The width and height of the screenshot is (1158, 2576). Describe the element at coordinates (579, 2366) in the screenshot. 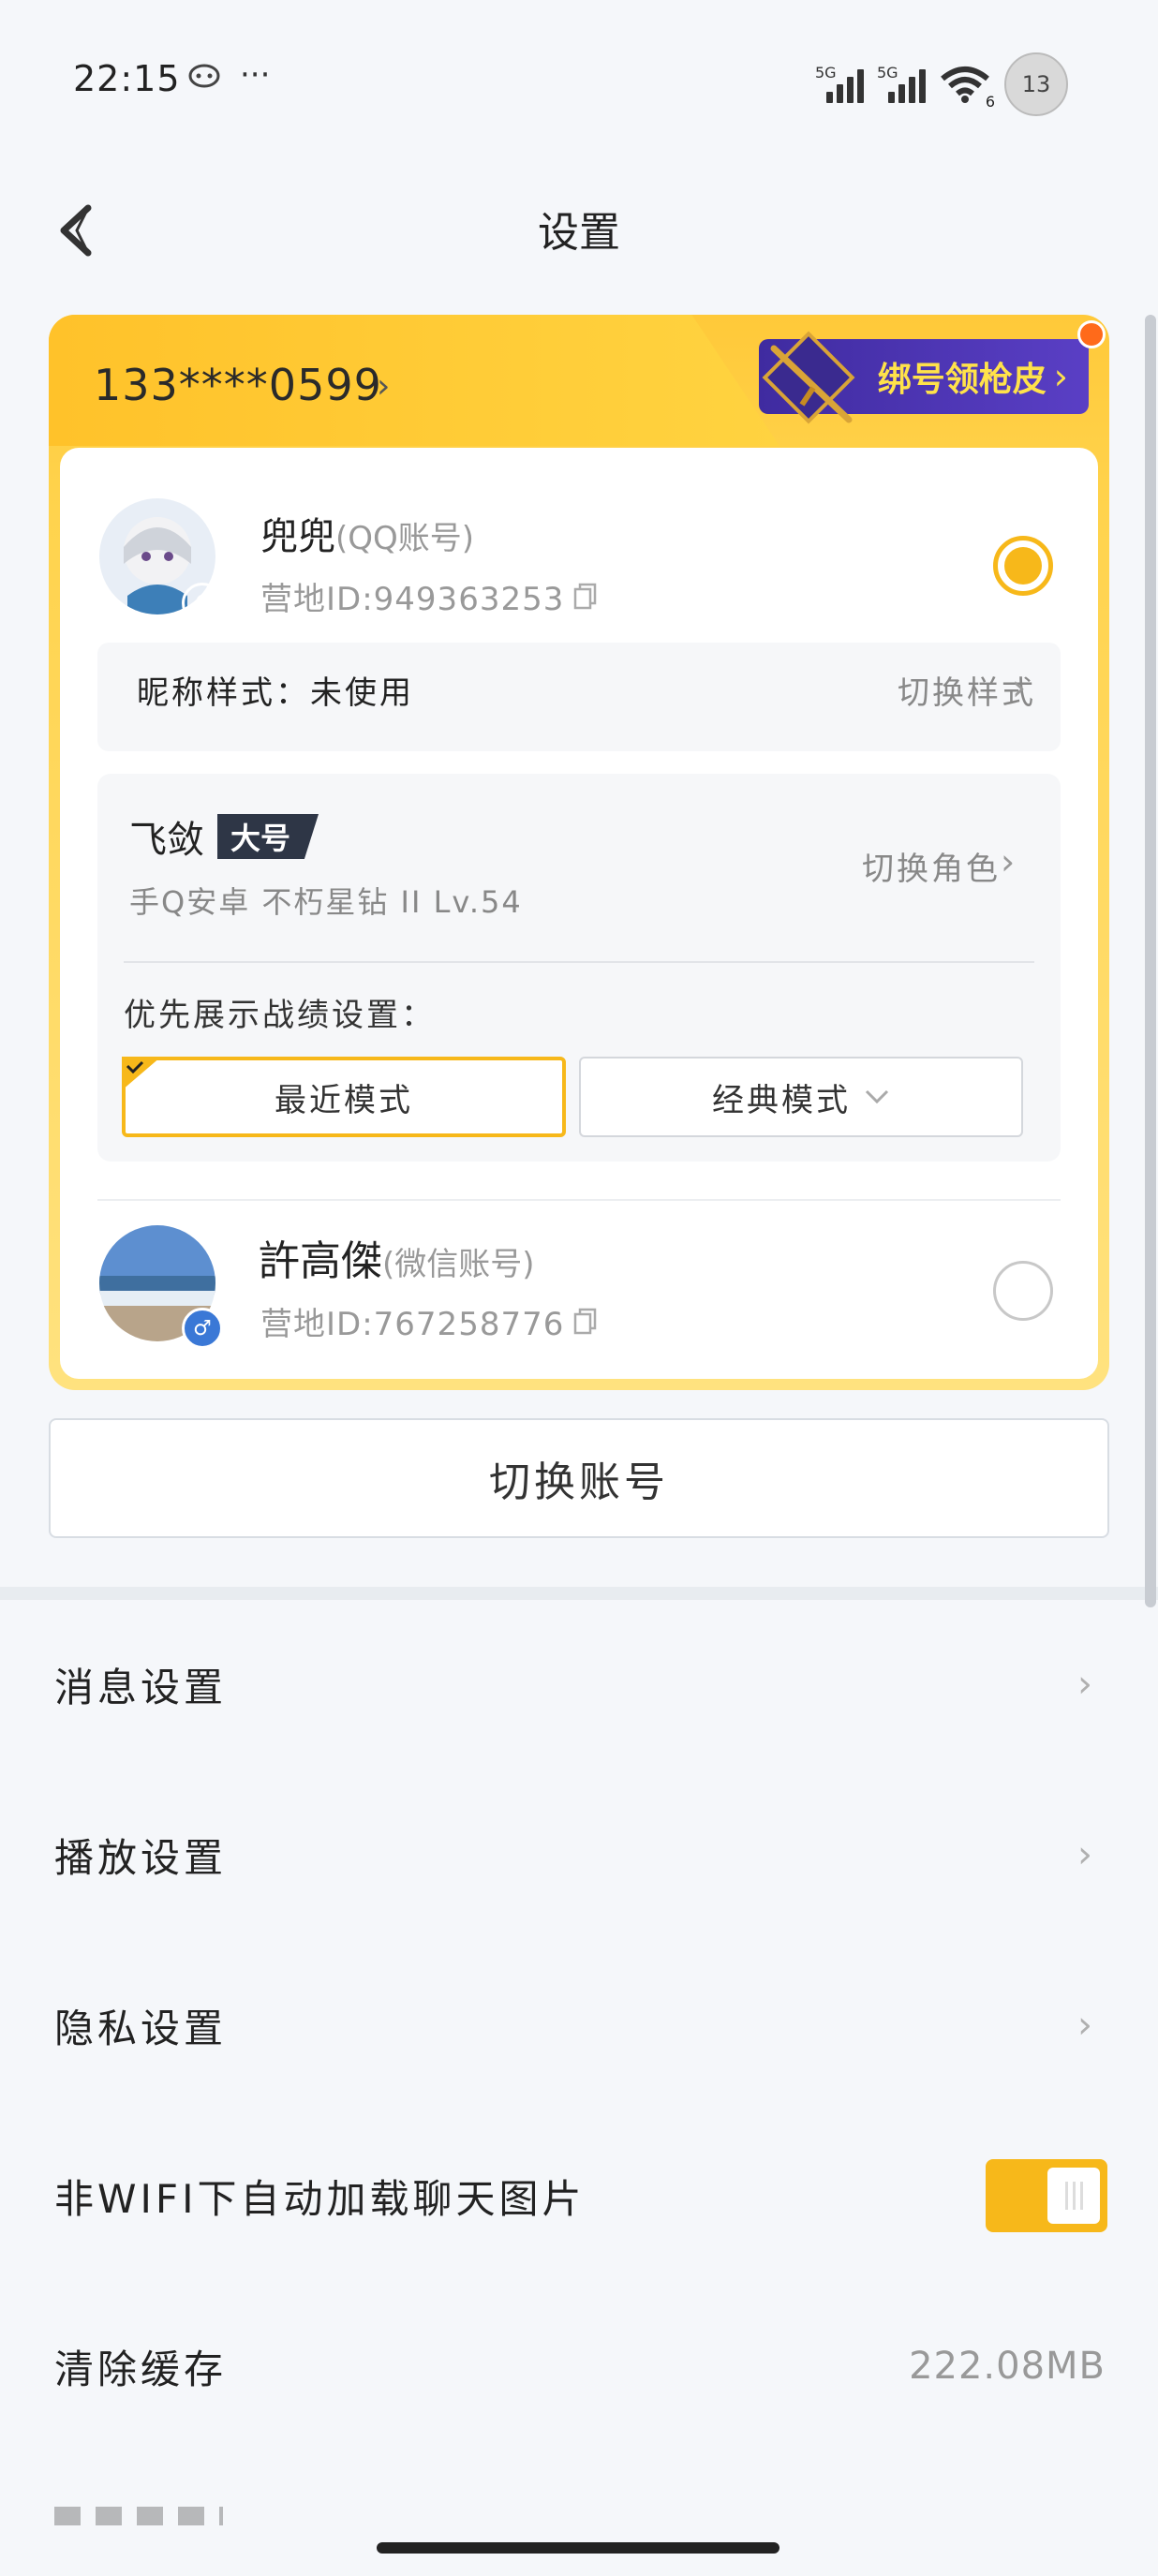

I see `clear-cache-item: 清除缓存 222.08MB` at that location.